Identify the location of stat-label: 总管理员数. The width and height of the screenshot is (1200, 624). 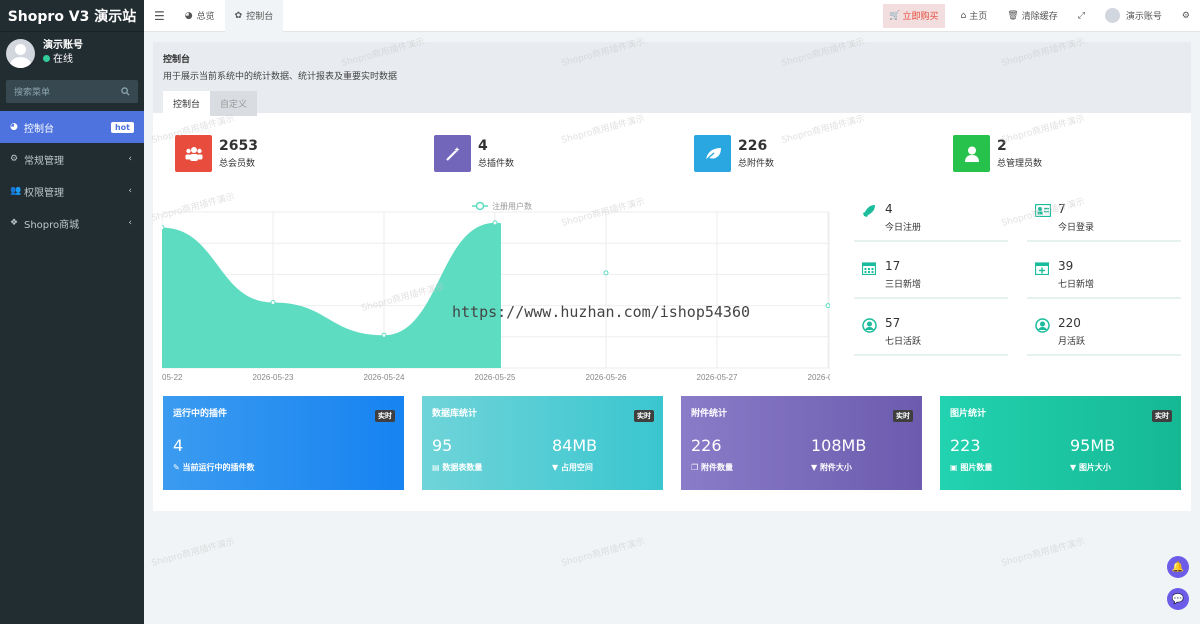
(1020, 164).